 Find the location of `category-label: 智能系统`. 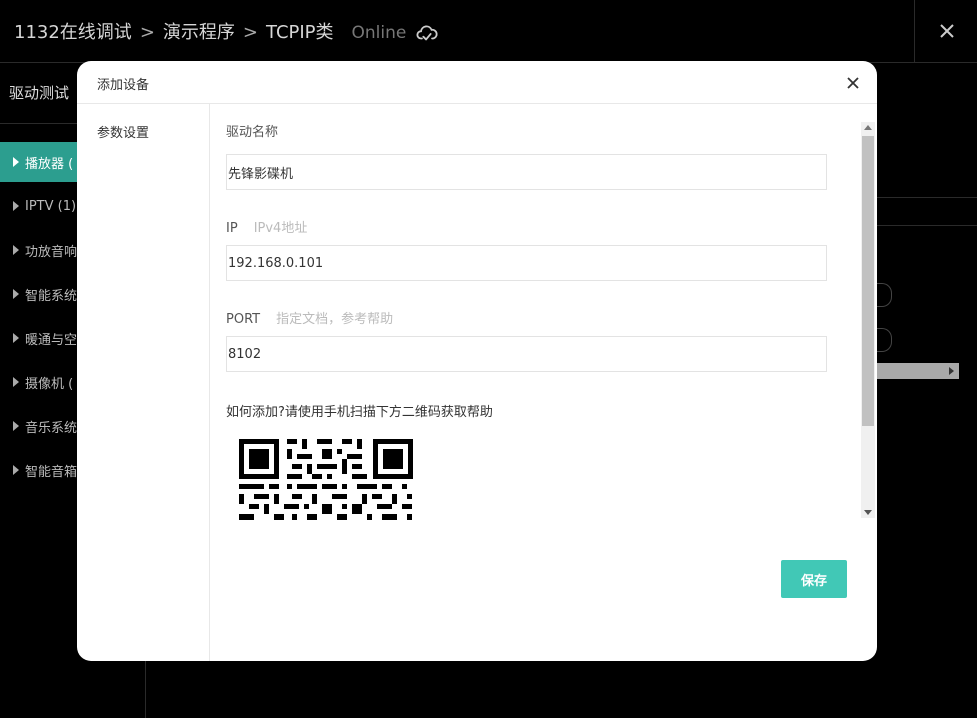

category-label: 智能系统 is located at coordinates (51, 296).